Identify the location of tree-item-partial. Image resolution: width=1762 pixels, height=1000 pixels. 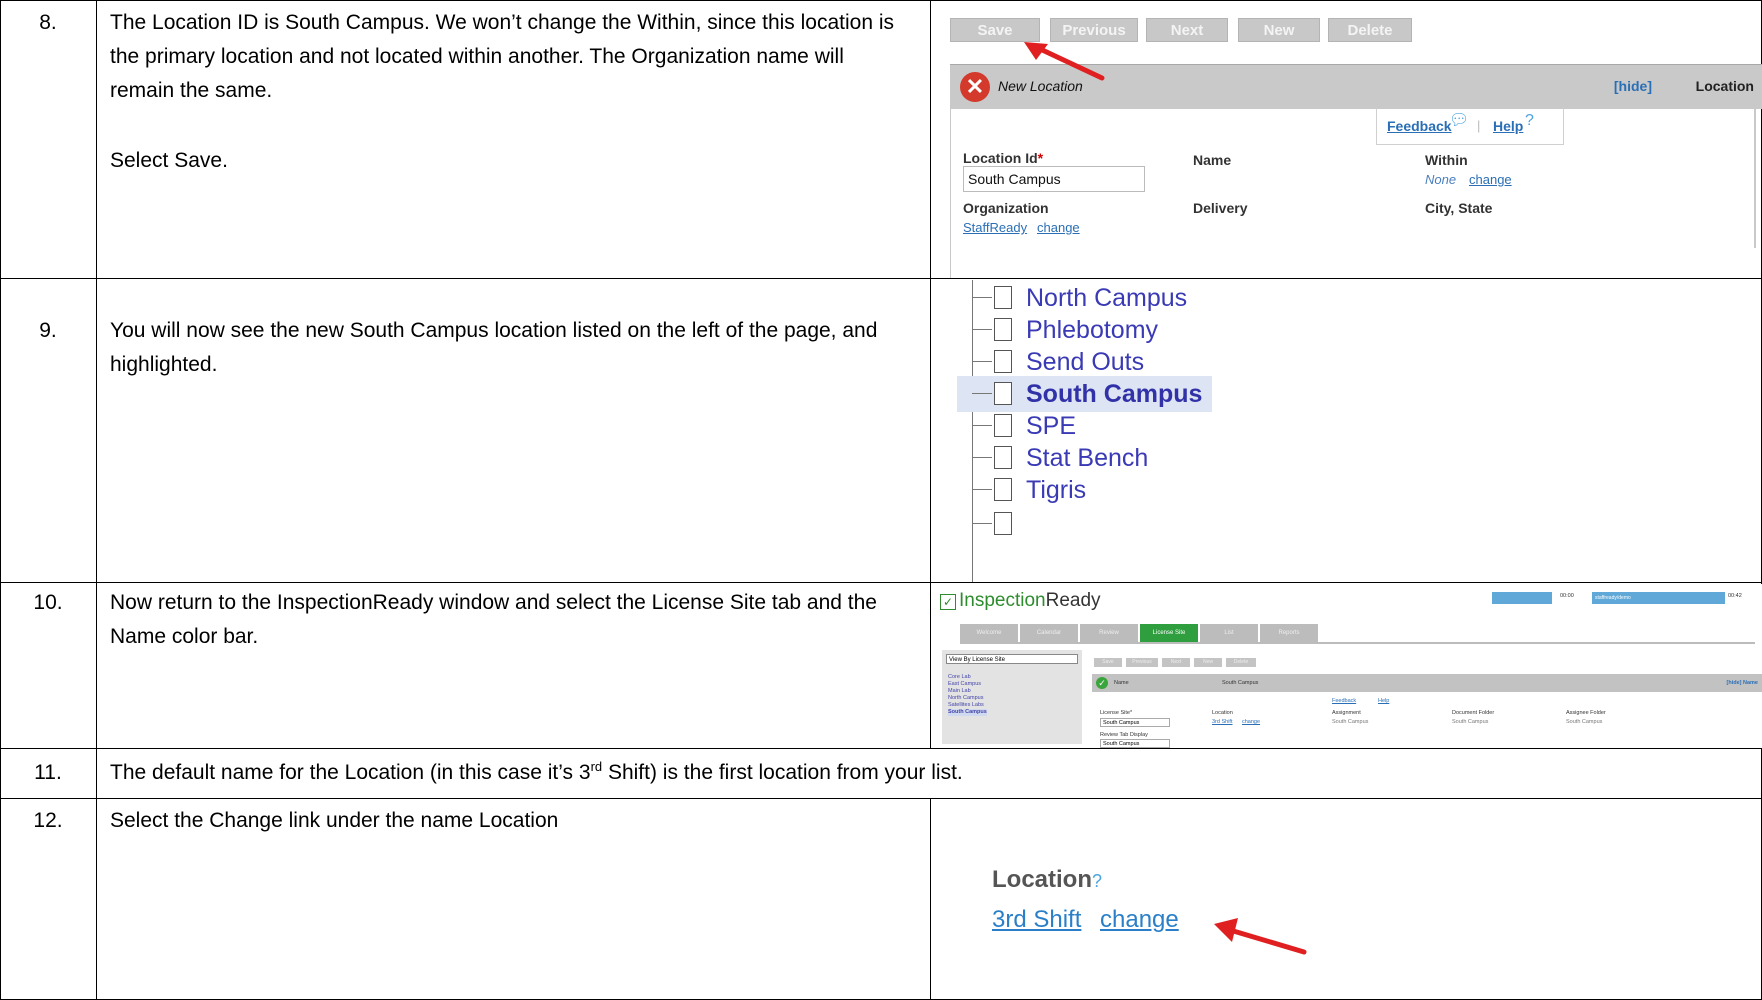
(1072, 524).